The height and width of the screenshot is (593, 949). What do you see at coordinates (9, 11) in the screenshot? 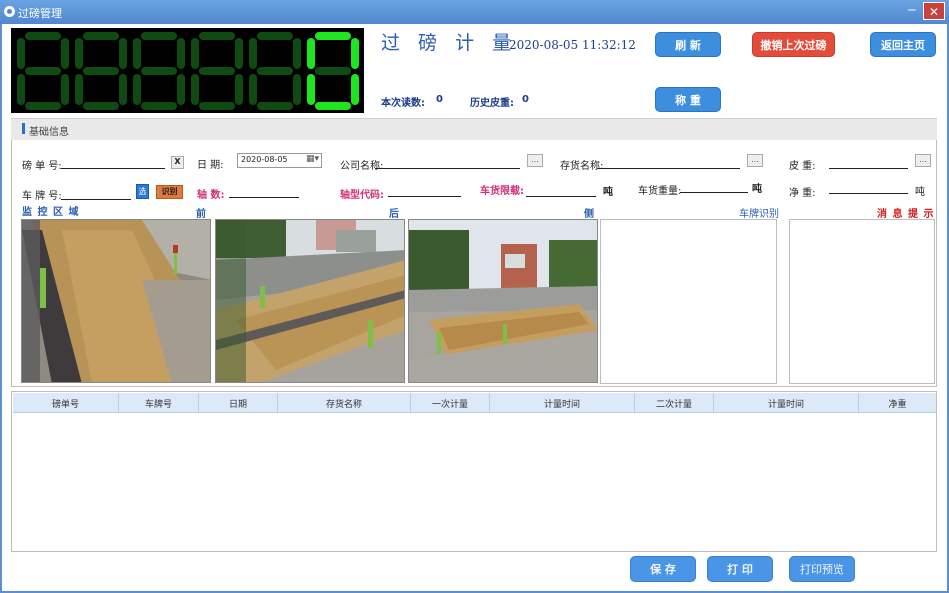
I see `app-icon` at bounding box center [9, 11].